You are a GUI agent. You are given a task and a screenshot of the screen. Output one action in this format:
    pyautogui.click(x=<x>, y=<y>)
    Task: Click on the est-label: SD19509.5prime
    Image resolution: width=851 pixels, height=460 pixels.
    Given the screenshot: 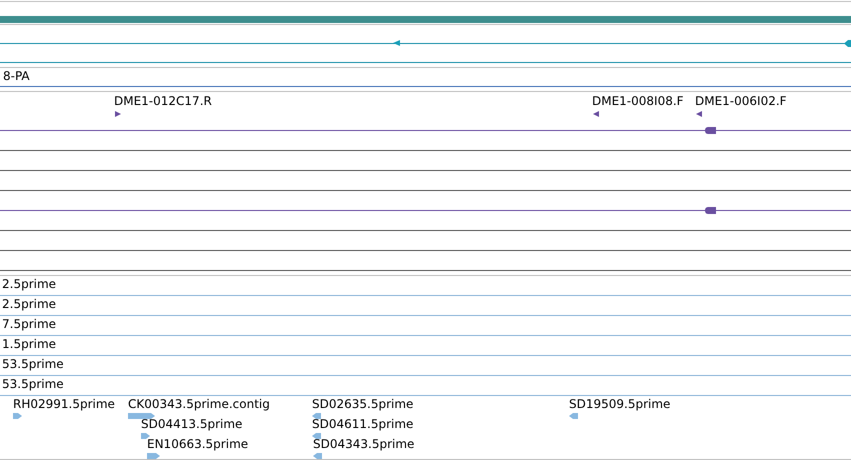 What is the action you would take?
    pyautogui.click(x=619, y=404)
    